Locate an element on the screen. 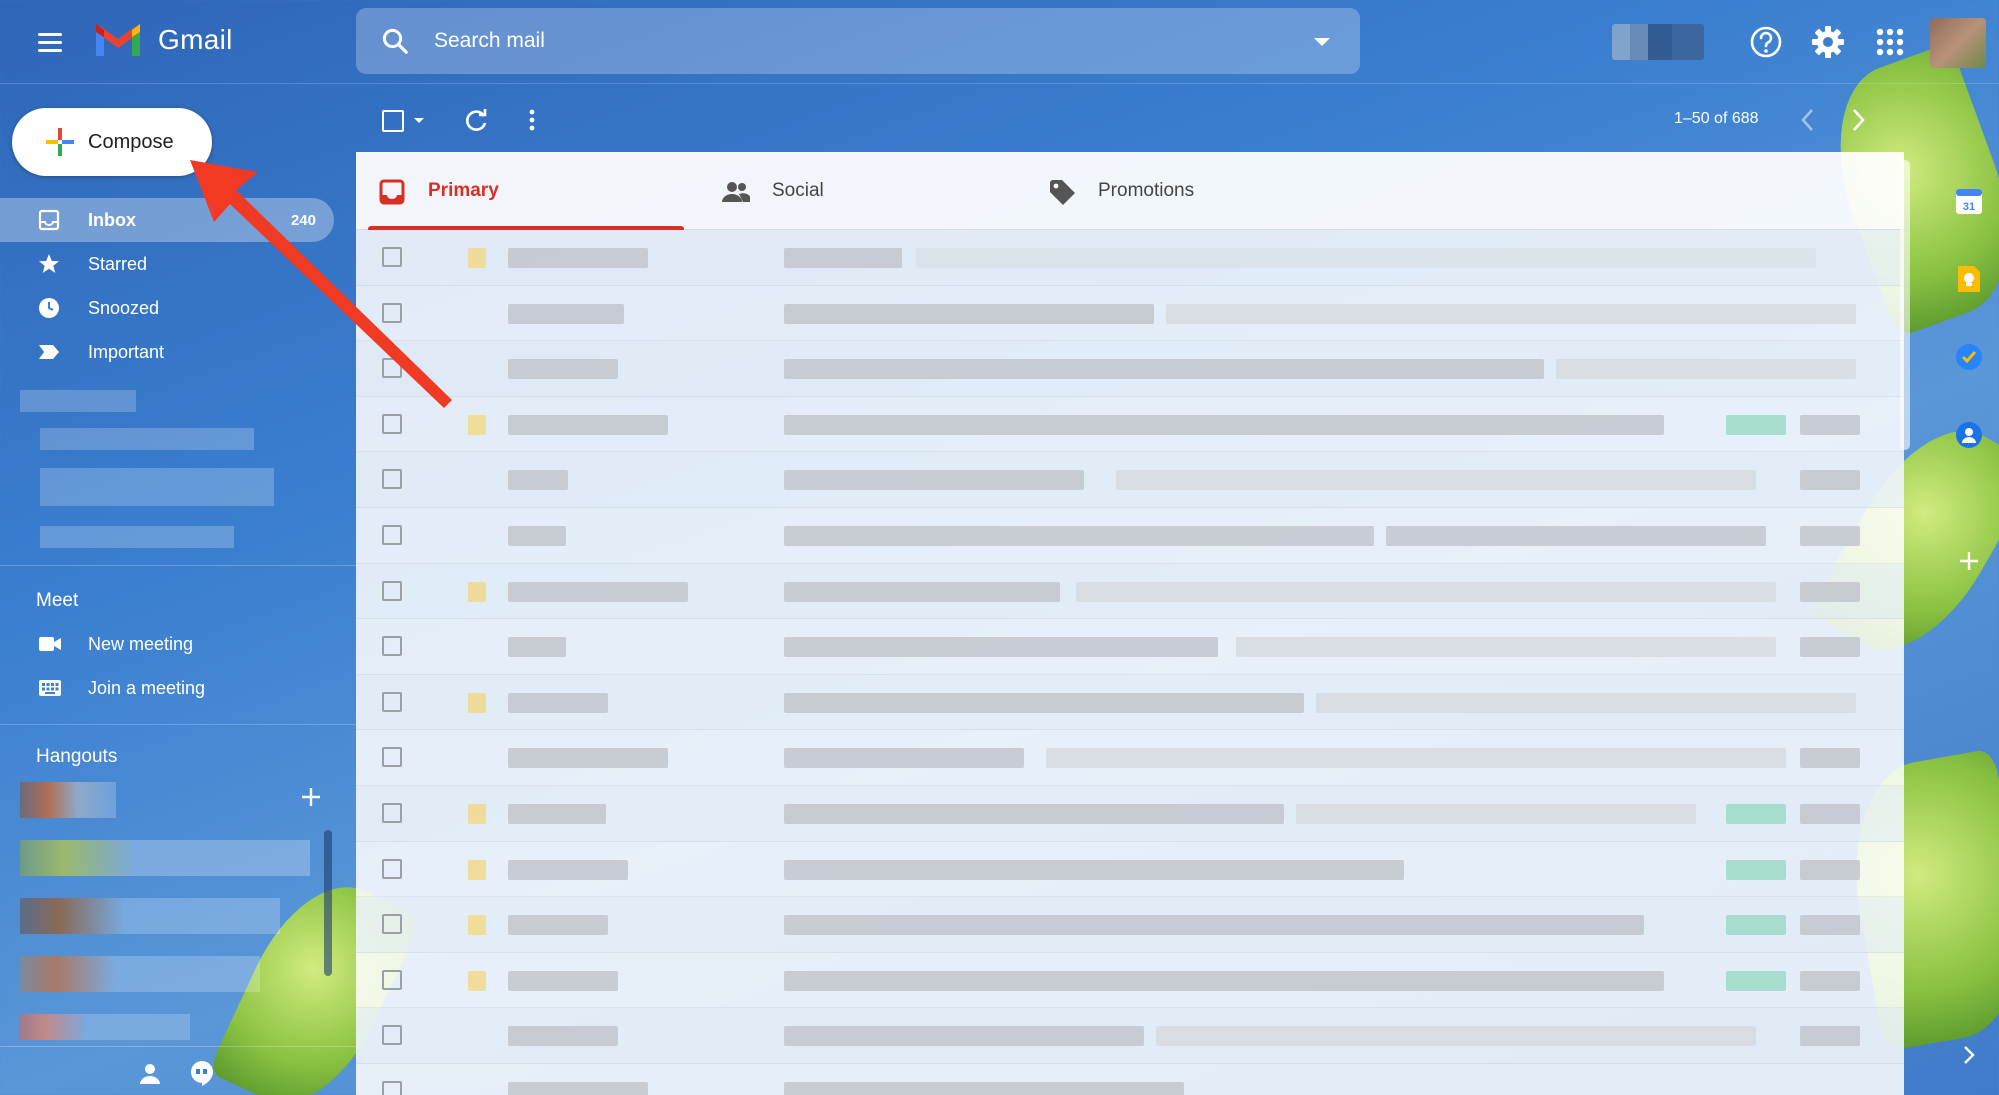 The image size is (1999, 1095). search-input is located at coordinates (864, 41).